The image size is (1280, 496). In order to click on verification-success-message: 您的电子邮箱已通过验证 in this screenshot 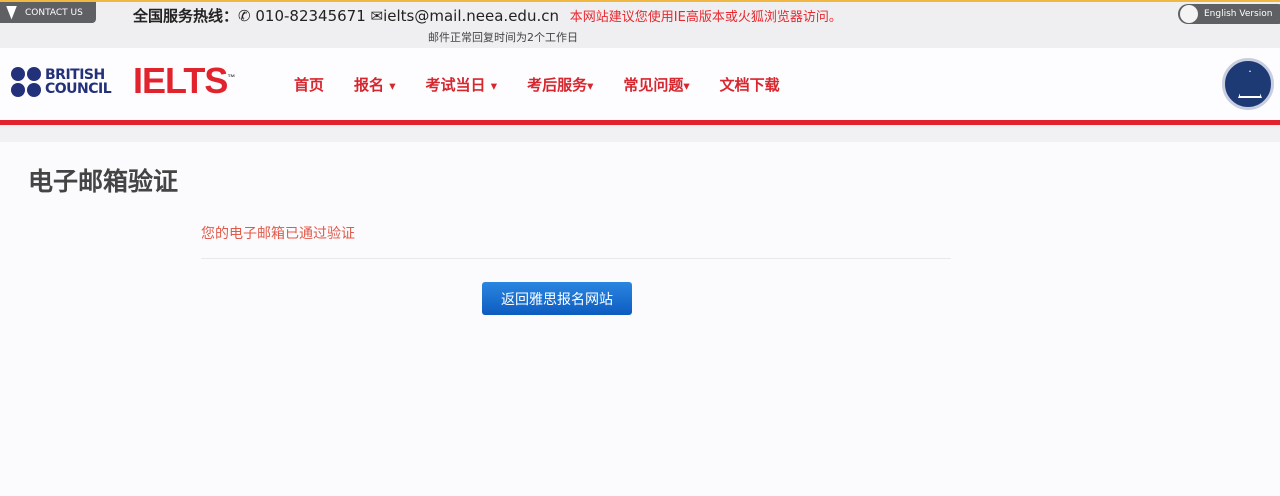, I will do `click(278, 234)`.